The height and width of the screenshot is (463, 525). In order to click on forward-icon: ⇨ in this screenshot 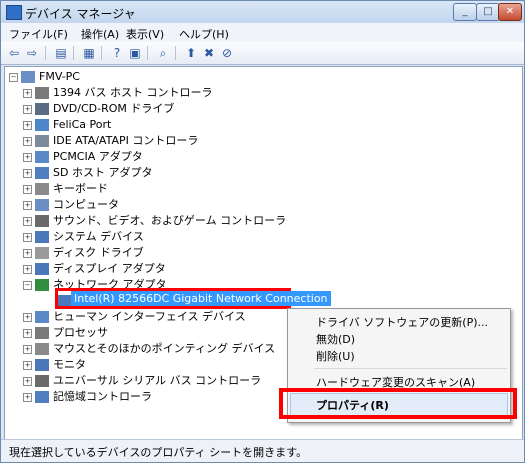, I will do `click(32, 53)`.